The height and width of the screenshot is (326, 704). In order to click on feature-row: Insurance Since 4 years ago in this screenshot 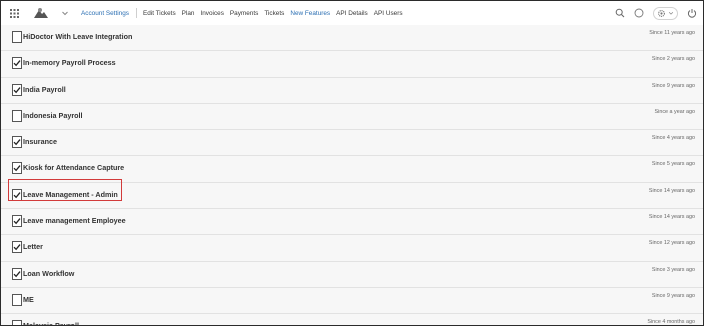, I will do `click(352, 143)`.